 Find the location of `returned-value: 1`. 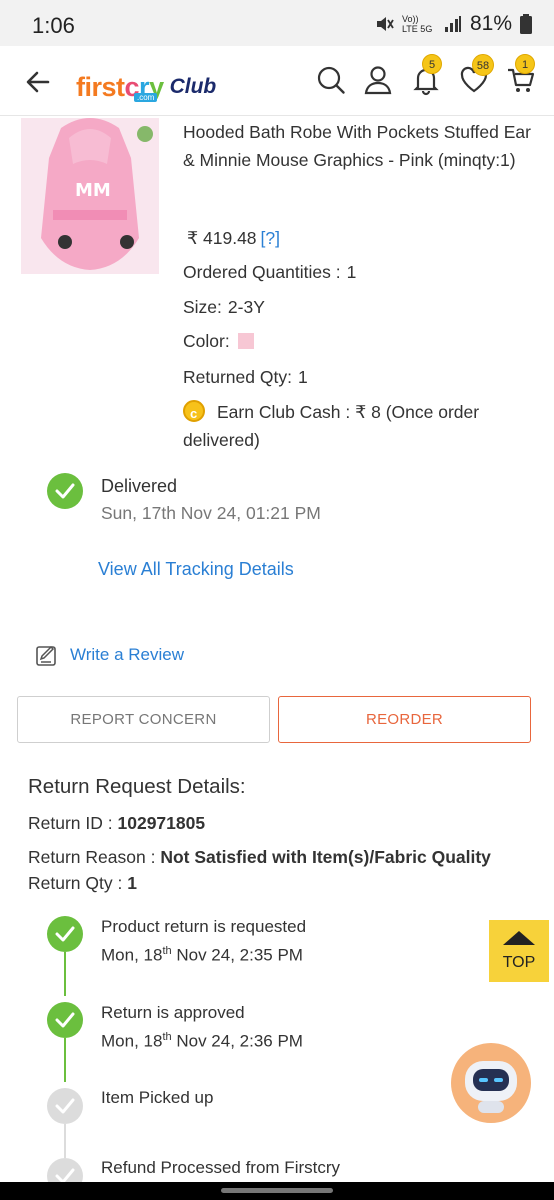

returned-value: 1 is located at coordinates (302, 377).